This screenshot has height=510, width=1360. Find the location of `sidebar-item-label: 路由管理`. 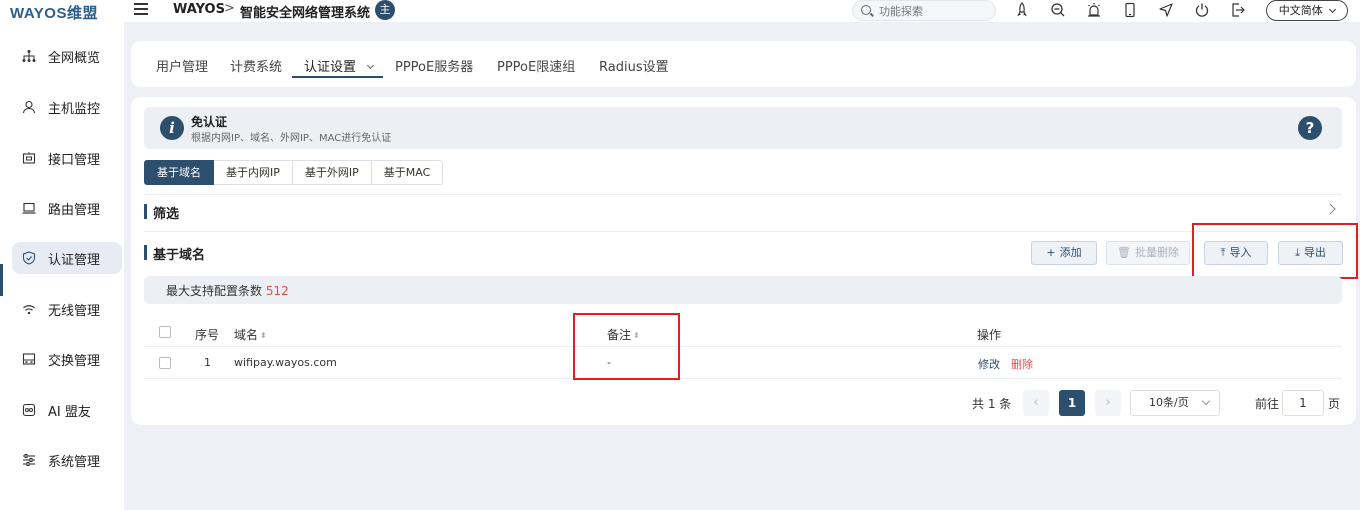

sidebar-item-label: 路由管理 is located at coordinates (74, 210).